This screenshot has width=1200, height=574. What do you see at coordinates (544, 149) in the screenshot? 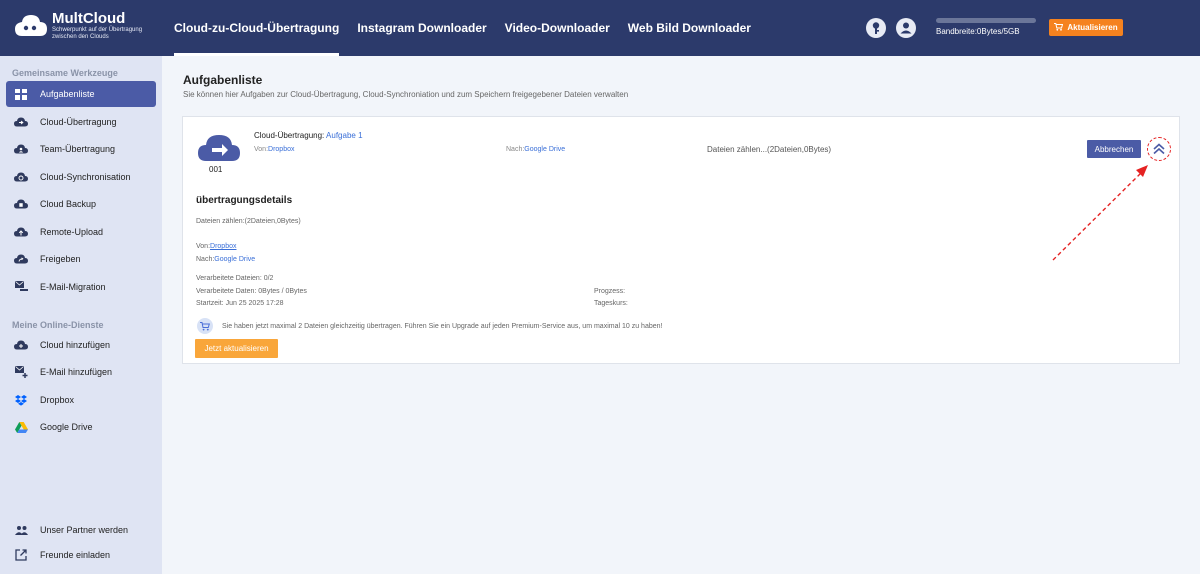
I see `task-target-link: Google Drive` at bounding box center [544, 149].